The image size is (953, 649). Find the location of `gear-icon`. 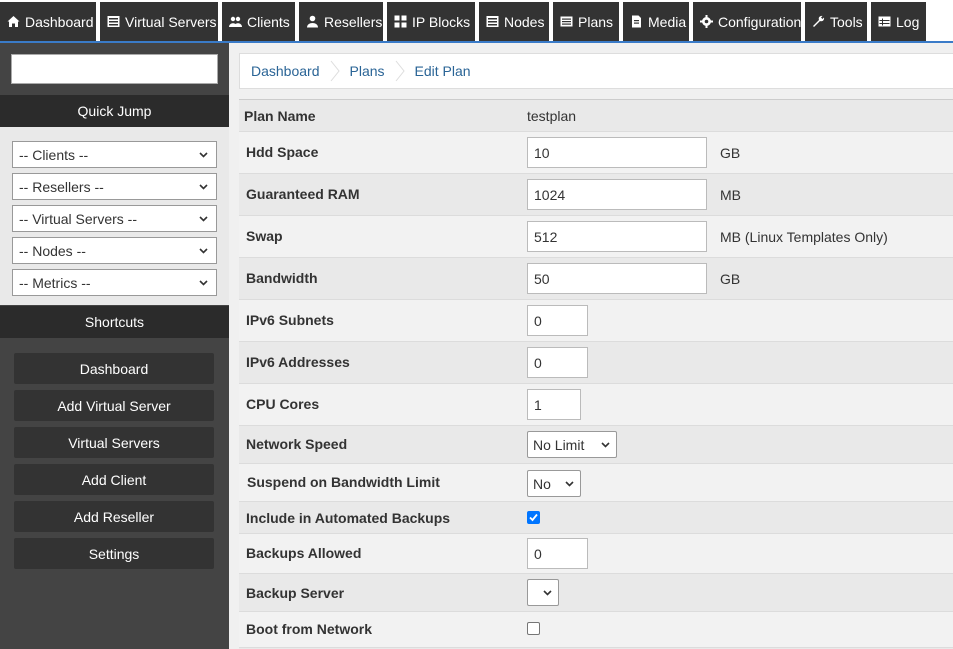

gear-icon is located at coordinates (706, 21).